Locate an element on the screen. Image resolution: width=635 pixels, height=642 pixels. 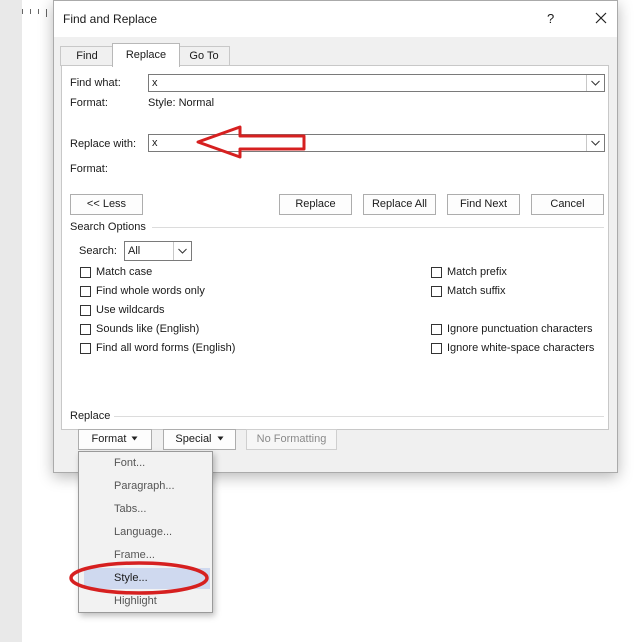
replace-history-dropdown is located at coordinates (595, 143).